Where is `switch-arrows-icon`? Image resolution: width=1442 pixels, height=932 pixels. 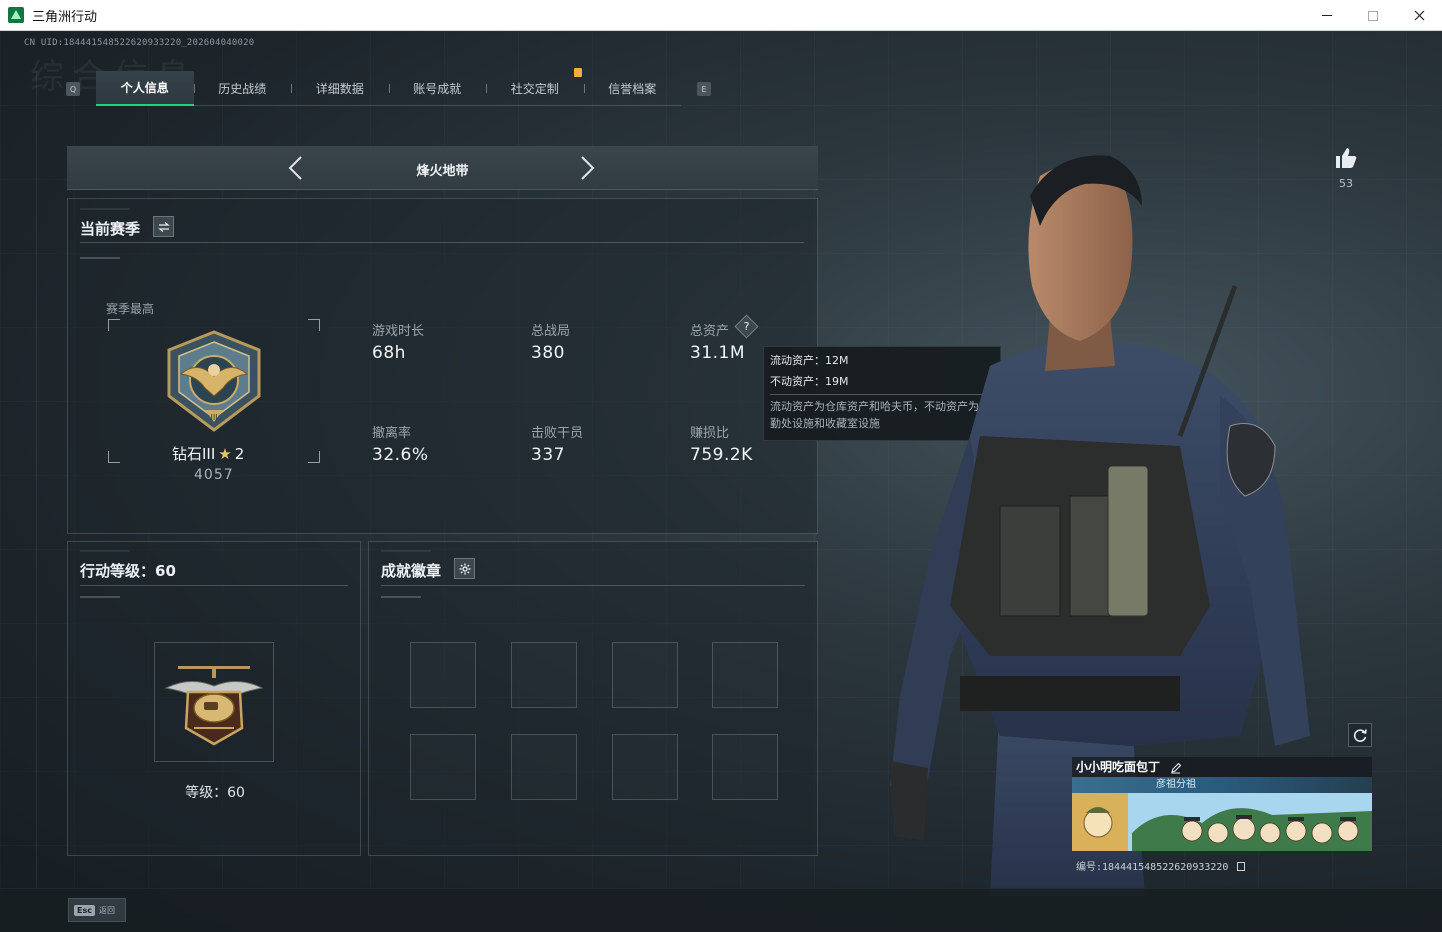 switch-arrows-icon is located at coordinates (163, 226).